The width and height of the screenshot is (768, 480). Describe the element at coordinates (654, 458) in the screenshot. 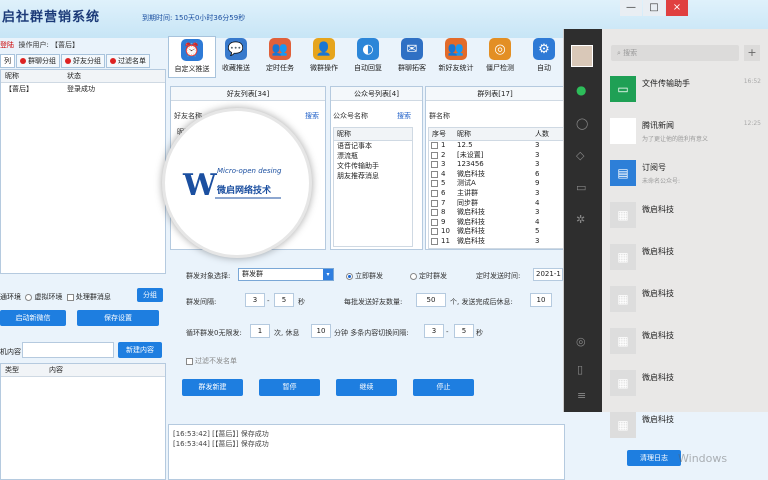

I see `clear-log-button: 清理日志` at that location.